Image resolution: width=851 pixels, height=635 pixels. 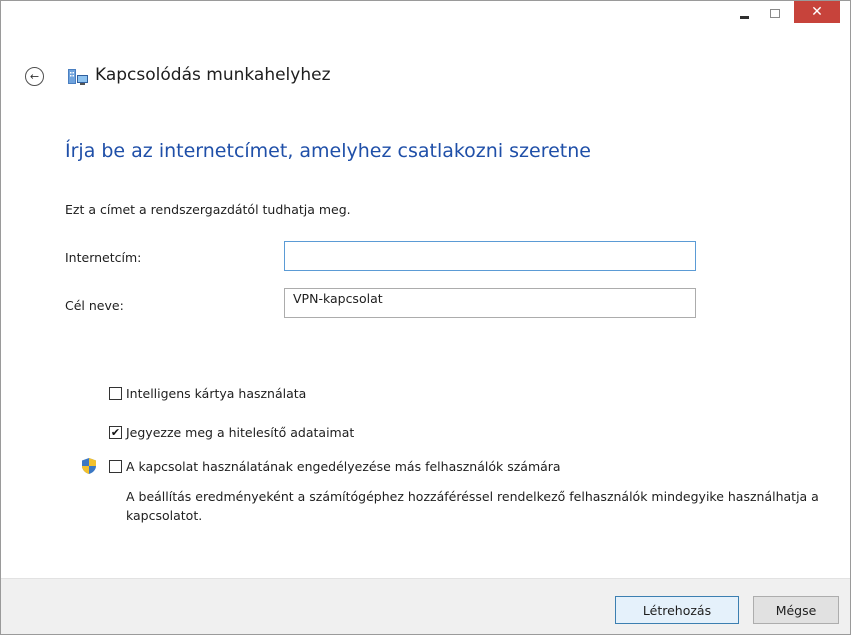 What do you see at coordinates (240, 432) in the screenshot?
I see `remember-credentials-label: Jegyezze meg a hitelesítő adataimat` at bounding box center [240, 432].